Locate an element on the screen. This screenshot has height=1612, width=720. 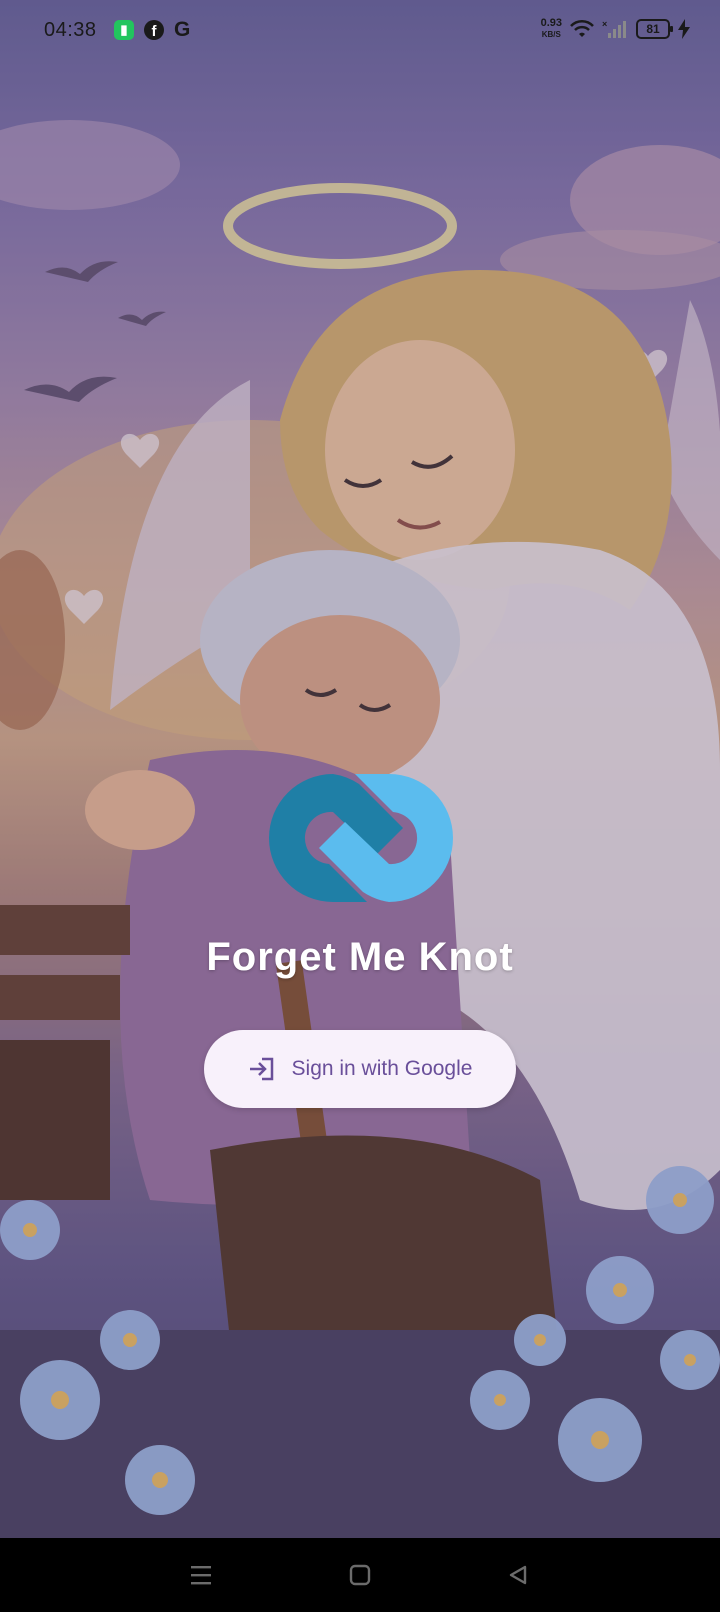
battery-saver-icon: ▮ is located at coordinates (124, 30).